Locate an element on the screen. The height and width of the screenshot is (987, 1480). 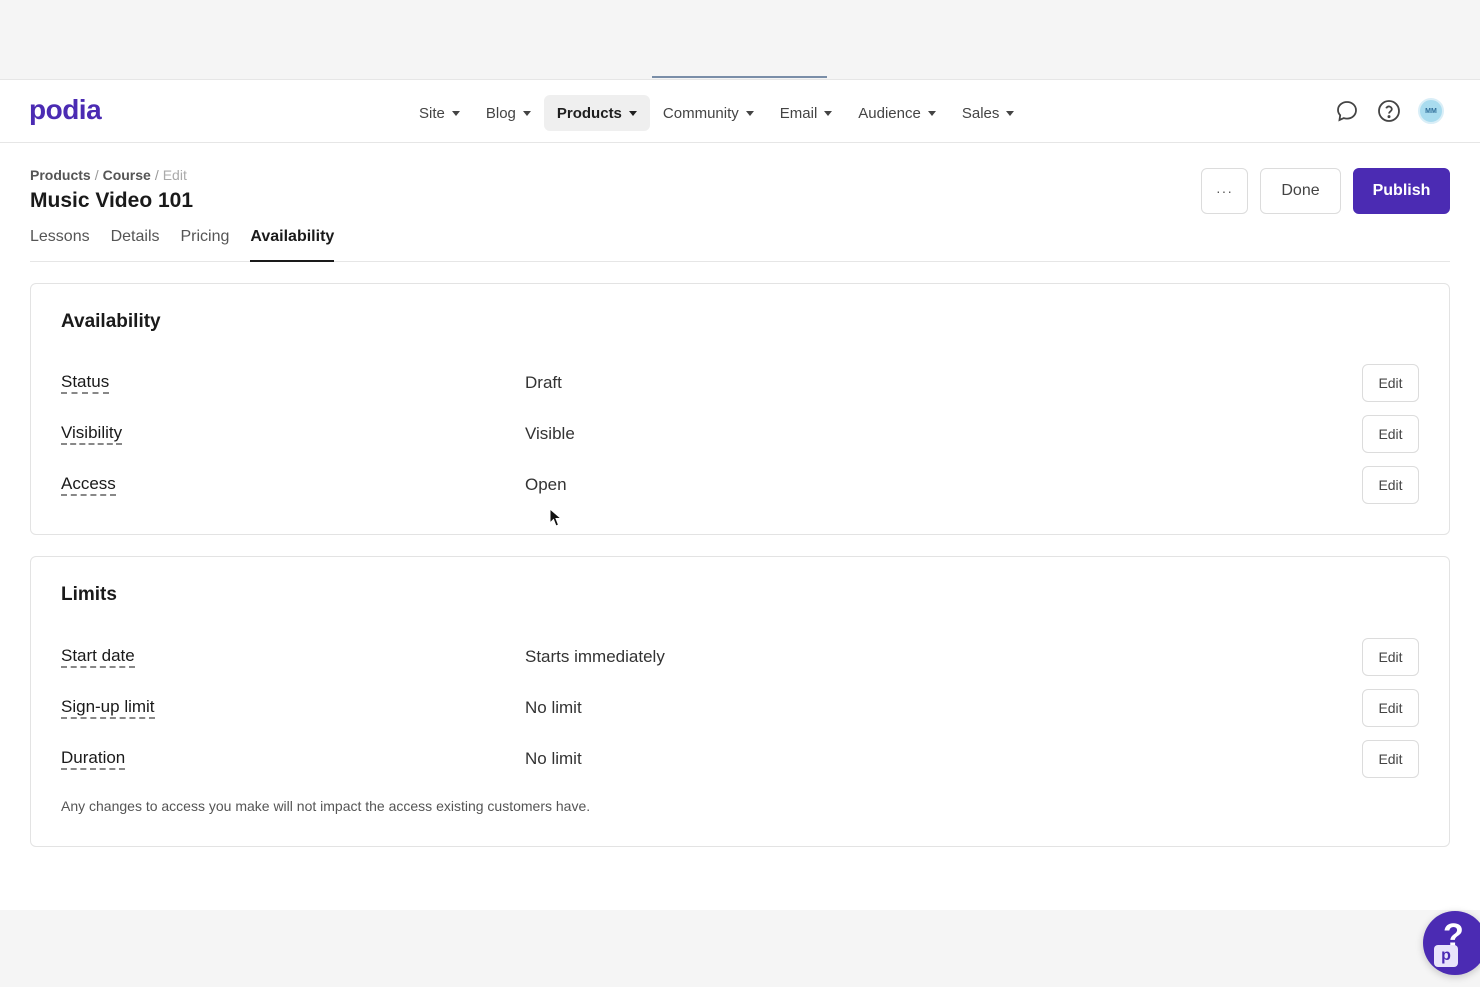
nav-item-sales: Sales is located at coordinates (988, 113).